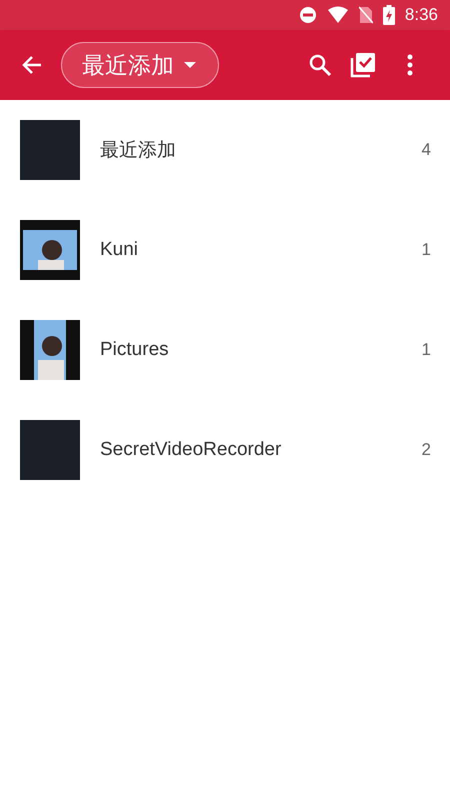  What do you see at coordinates (320, 65) in the screenshot?
I see `search-icon` at bounding box center [320, 65].